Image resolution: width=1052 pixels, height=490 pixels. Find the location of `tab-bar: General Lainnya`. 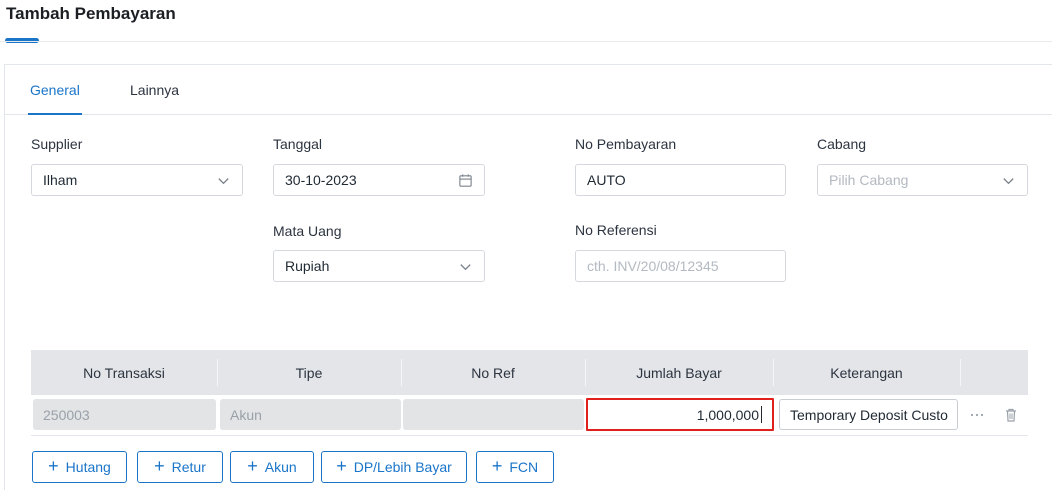

tab-bar: General Lainnya is located at coordinates (528, 90).